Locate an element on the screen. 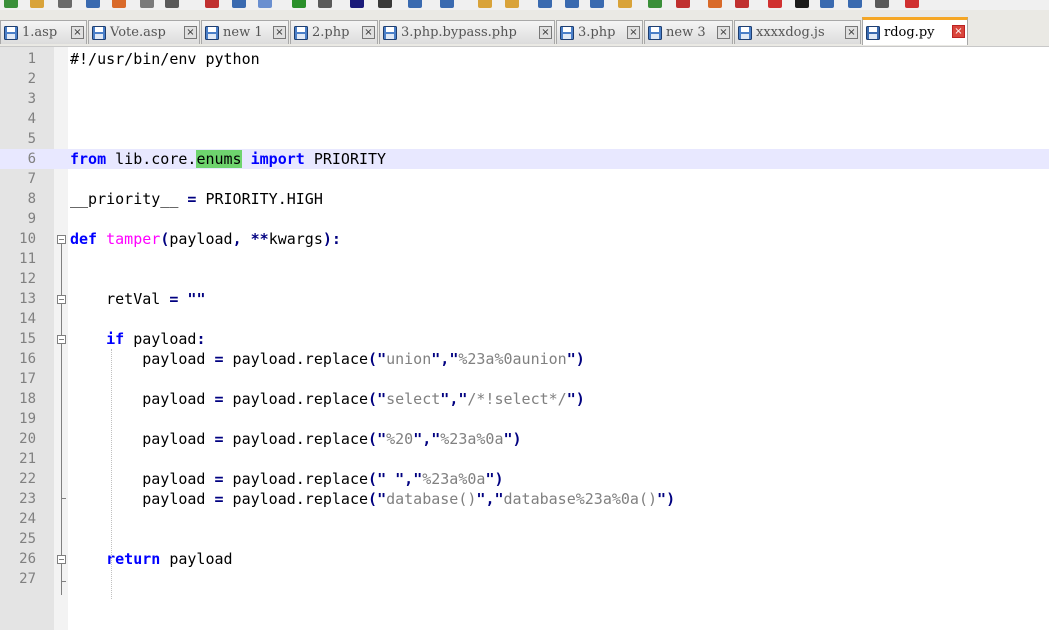  code-line: 24 is located at coordinates (524, 519).